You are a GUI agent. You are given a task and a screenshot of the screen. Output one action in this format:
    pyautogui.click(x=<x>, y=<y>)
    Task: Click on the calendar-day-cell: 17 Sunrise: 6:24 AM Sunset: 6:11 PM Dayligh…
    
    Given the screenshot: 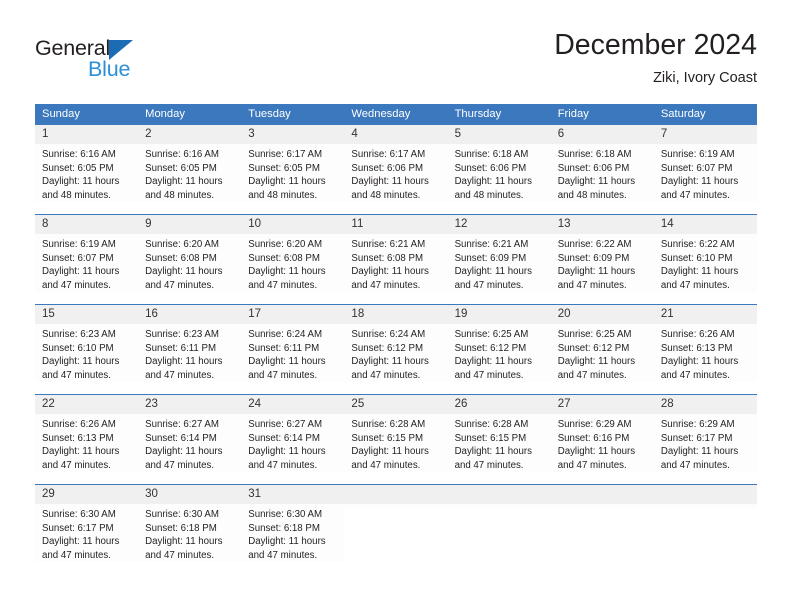 What is the action you would take?
    pyautogui.click(x=293, y=349)
    